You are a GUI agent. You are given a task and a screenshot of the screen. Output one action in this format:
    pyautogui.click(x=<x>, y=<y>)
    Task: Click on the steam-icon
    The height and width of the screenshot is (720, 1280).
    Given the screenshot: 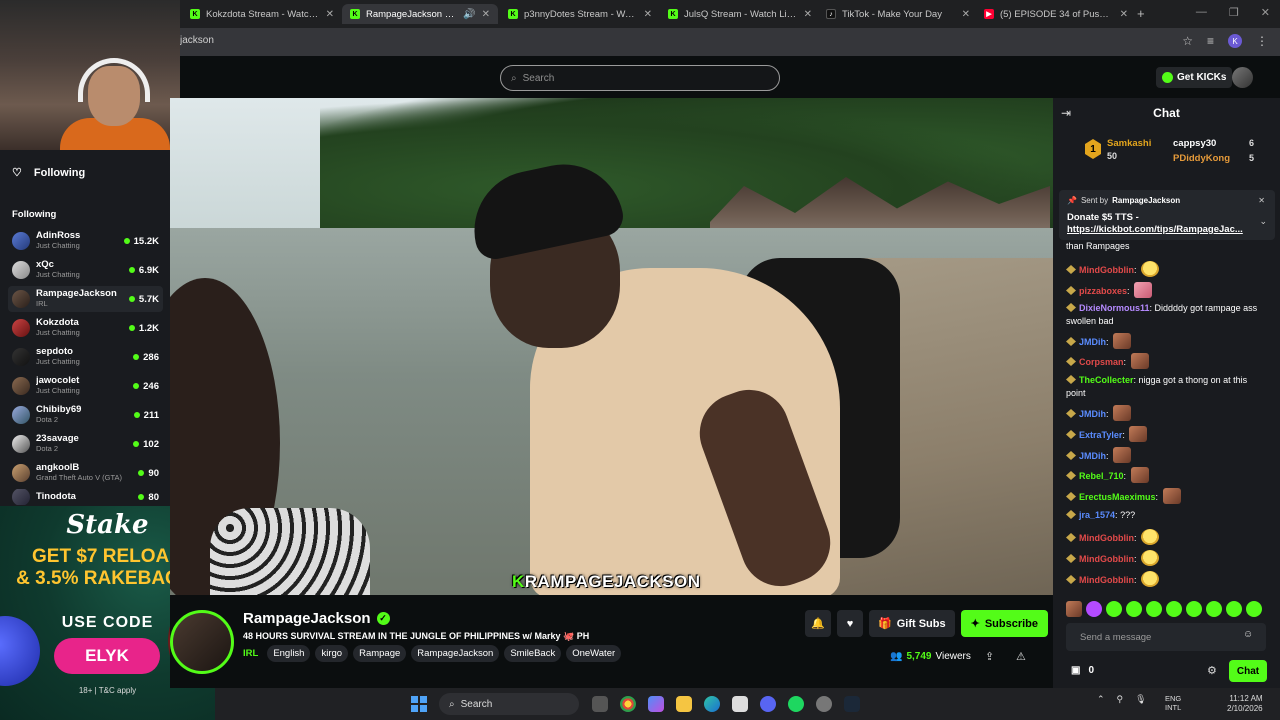 What is the action you would take?
    pyautogui.click(x=852, y=704)
    